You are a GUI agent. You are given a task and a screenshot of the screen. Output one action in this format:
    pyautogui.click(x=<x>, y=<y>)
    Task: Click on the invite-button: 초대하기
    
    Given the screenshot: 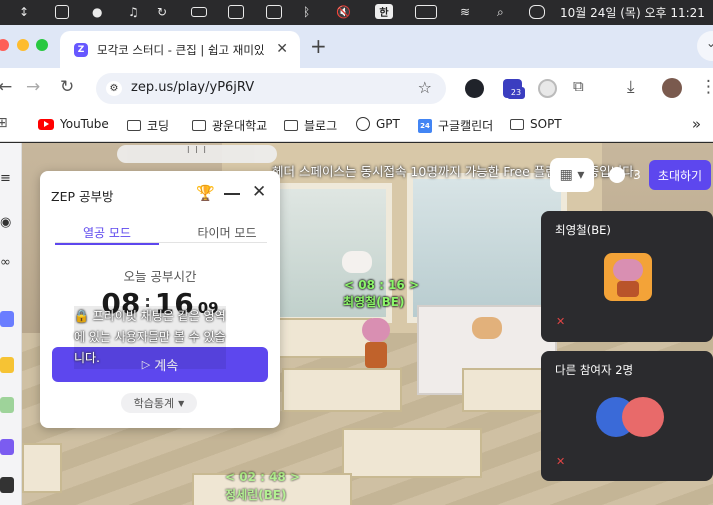 What is the action you would take?
    pyautogui.click(x=680, y=175)
    